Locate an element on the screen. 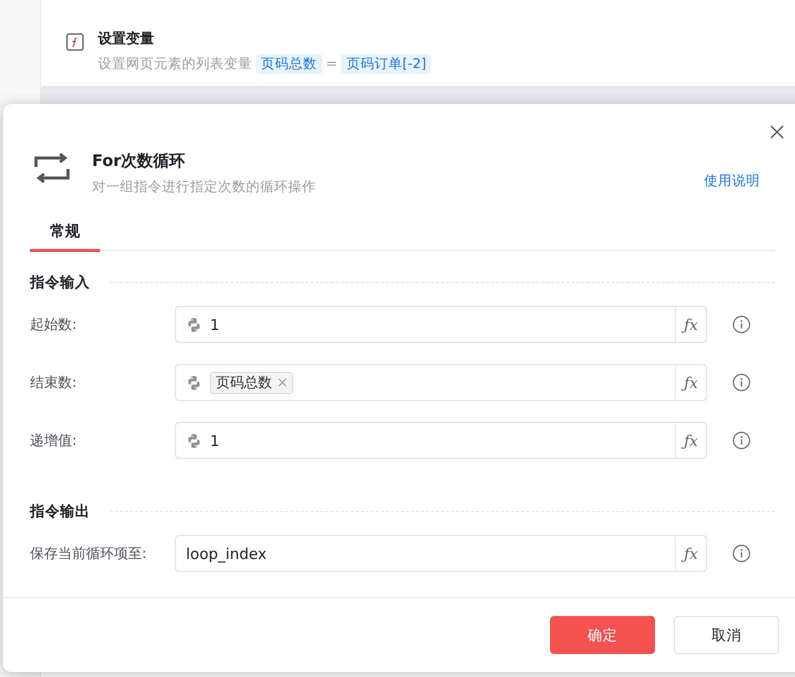 Image resolution: width=795 pixels, height=677 pixels. close-icon is located at coordinates (777, 132).